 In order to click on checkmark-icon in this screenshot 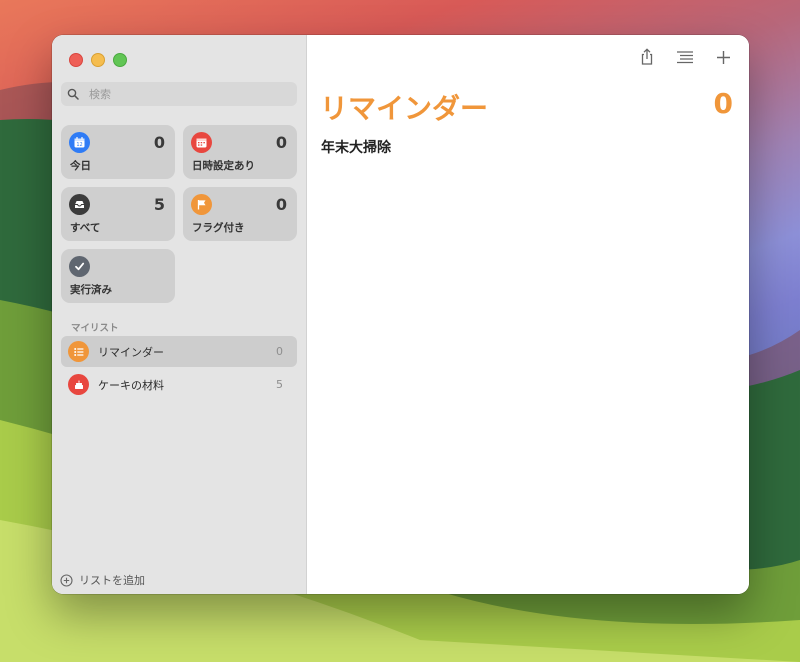, I will do `click(79, 266)`.